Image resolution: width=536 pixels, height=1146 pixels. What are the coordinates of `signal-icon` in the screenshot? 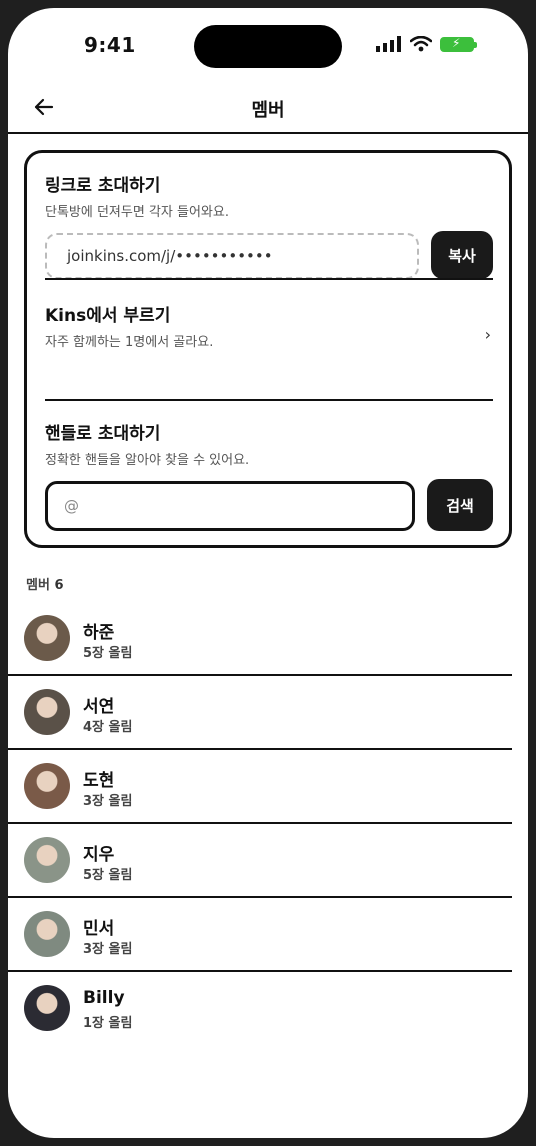 It's located at (388, 44).